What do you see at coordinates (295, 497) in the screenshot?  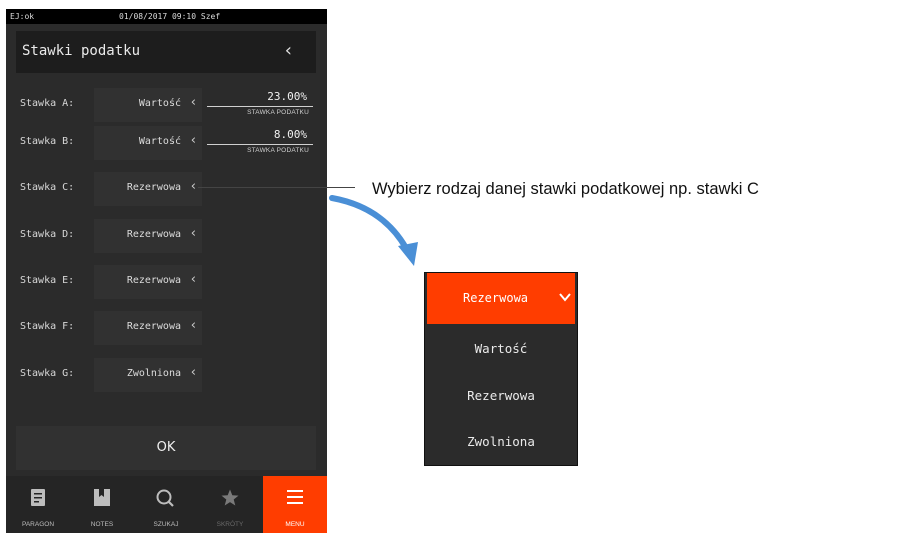 I see `menu-icon` at bounding box center [295, 497].